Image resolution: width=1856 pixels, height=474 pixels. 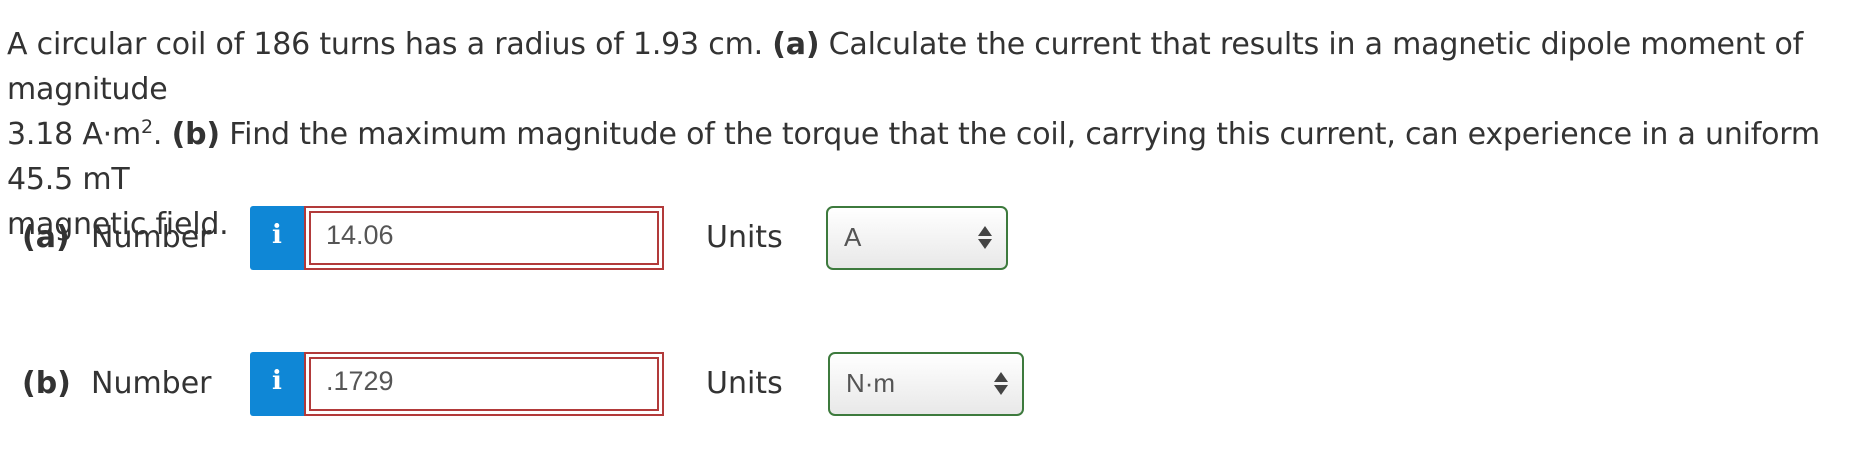 I want to click on part-label: (a), so click(x=46, y=237).